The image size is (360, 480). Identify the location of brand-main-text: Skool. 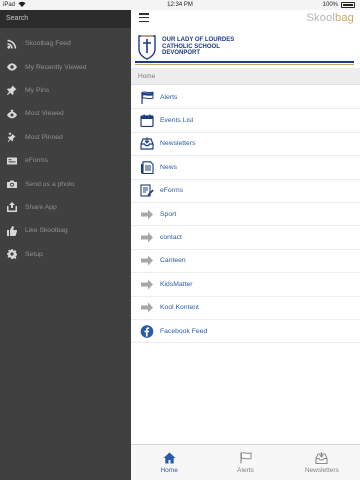
(321, 18).